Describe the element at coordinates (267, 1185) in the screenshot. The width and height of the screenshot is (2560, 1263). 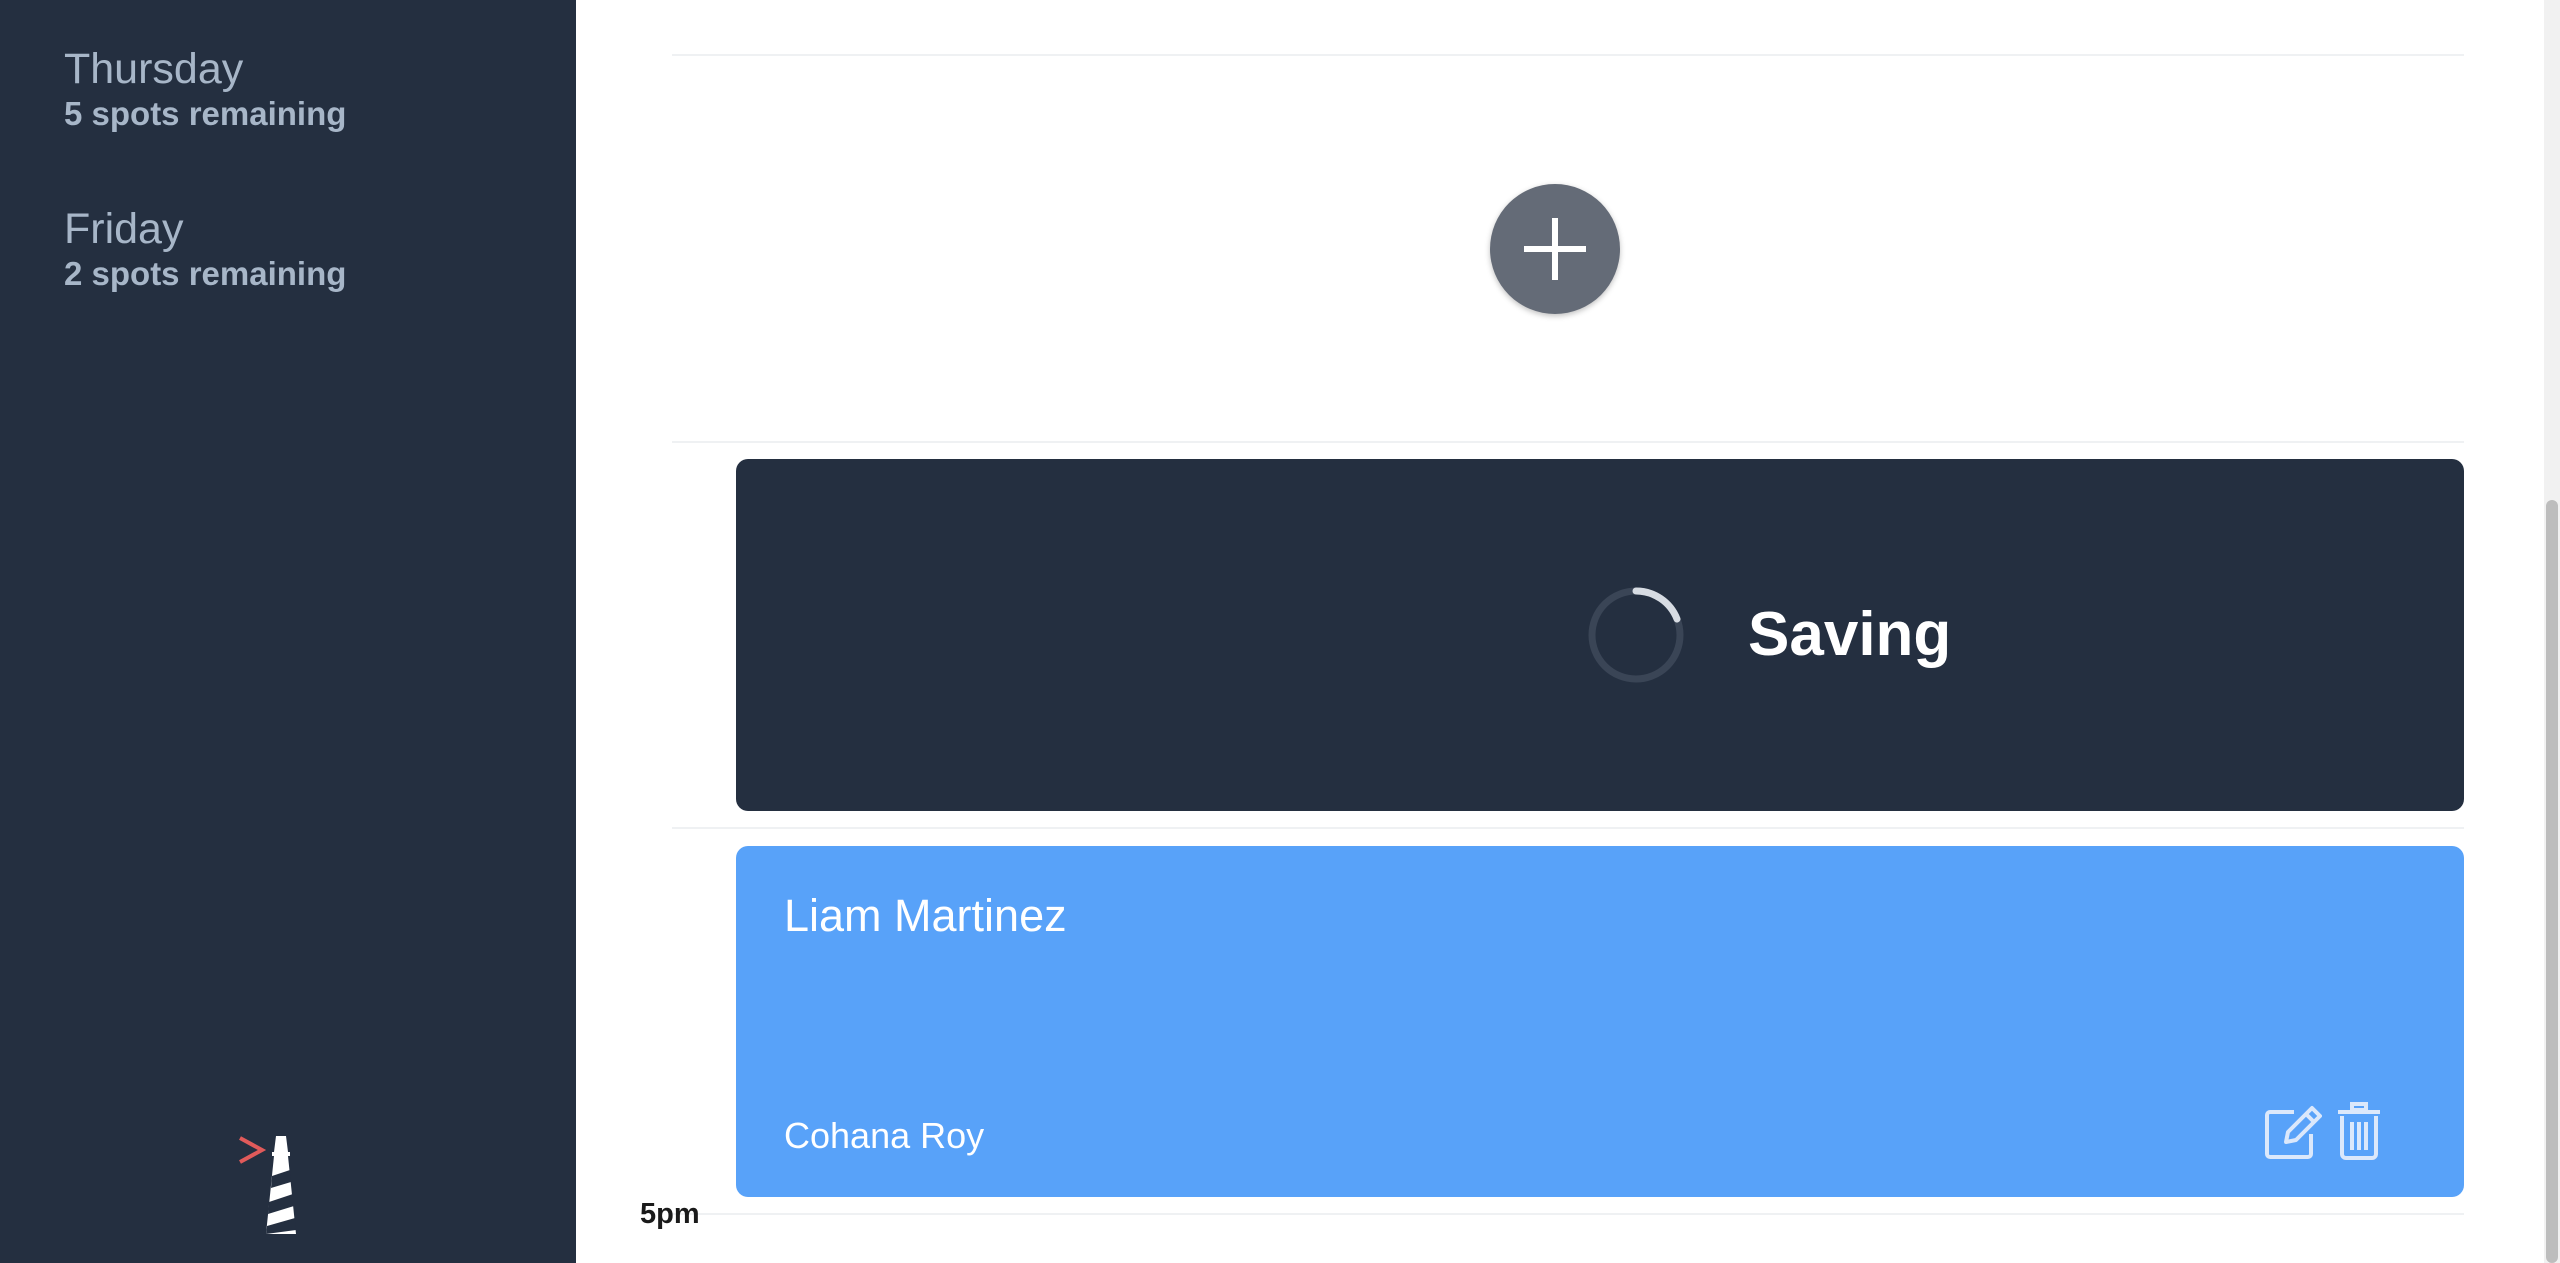
I see `lighthouse-logo` at that location.